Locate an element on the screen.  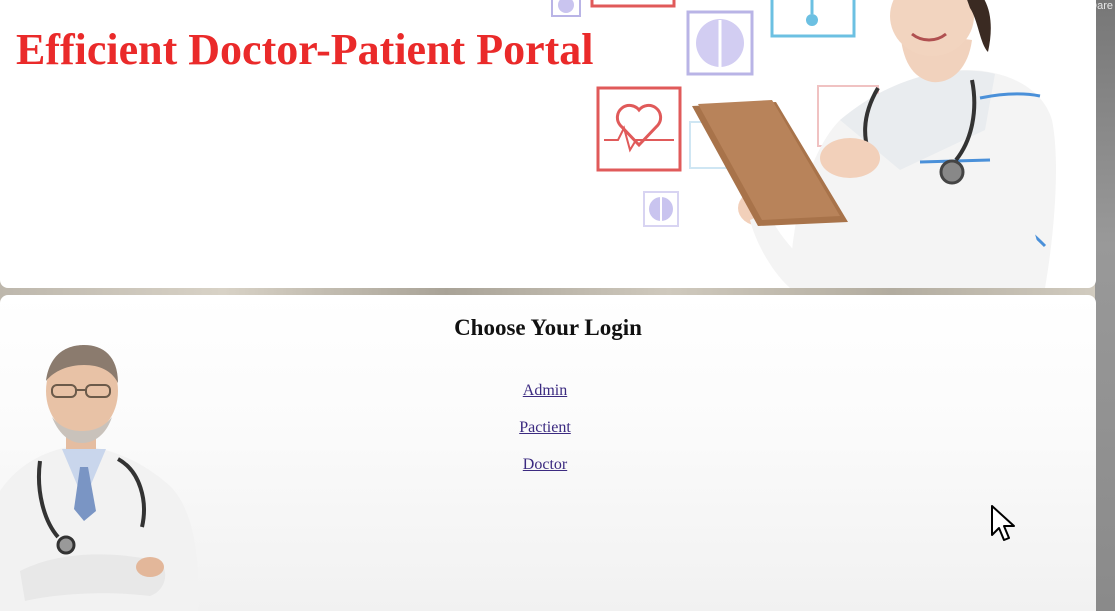
right-edge-background is located at coordinates (1105, 305).